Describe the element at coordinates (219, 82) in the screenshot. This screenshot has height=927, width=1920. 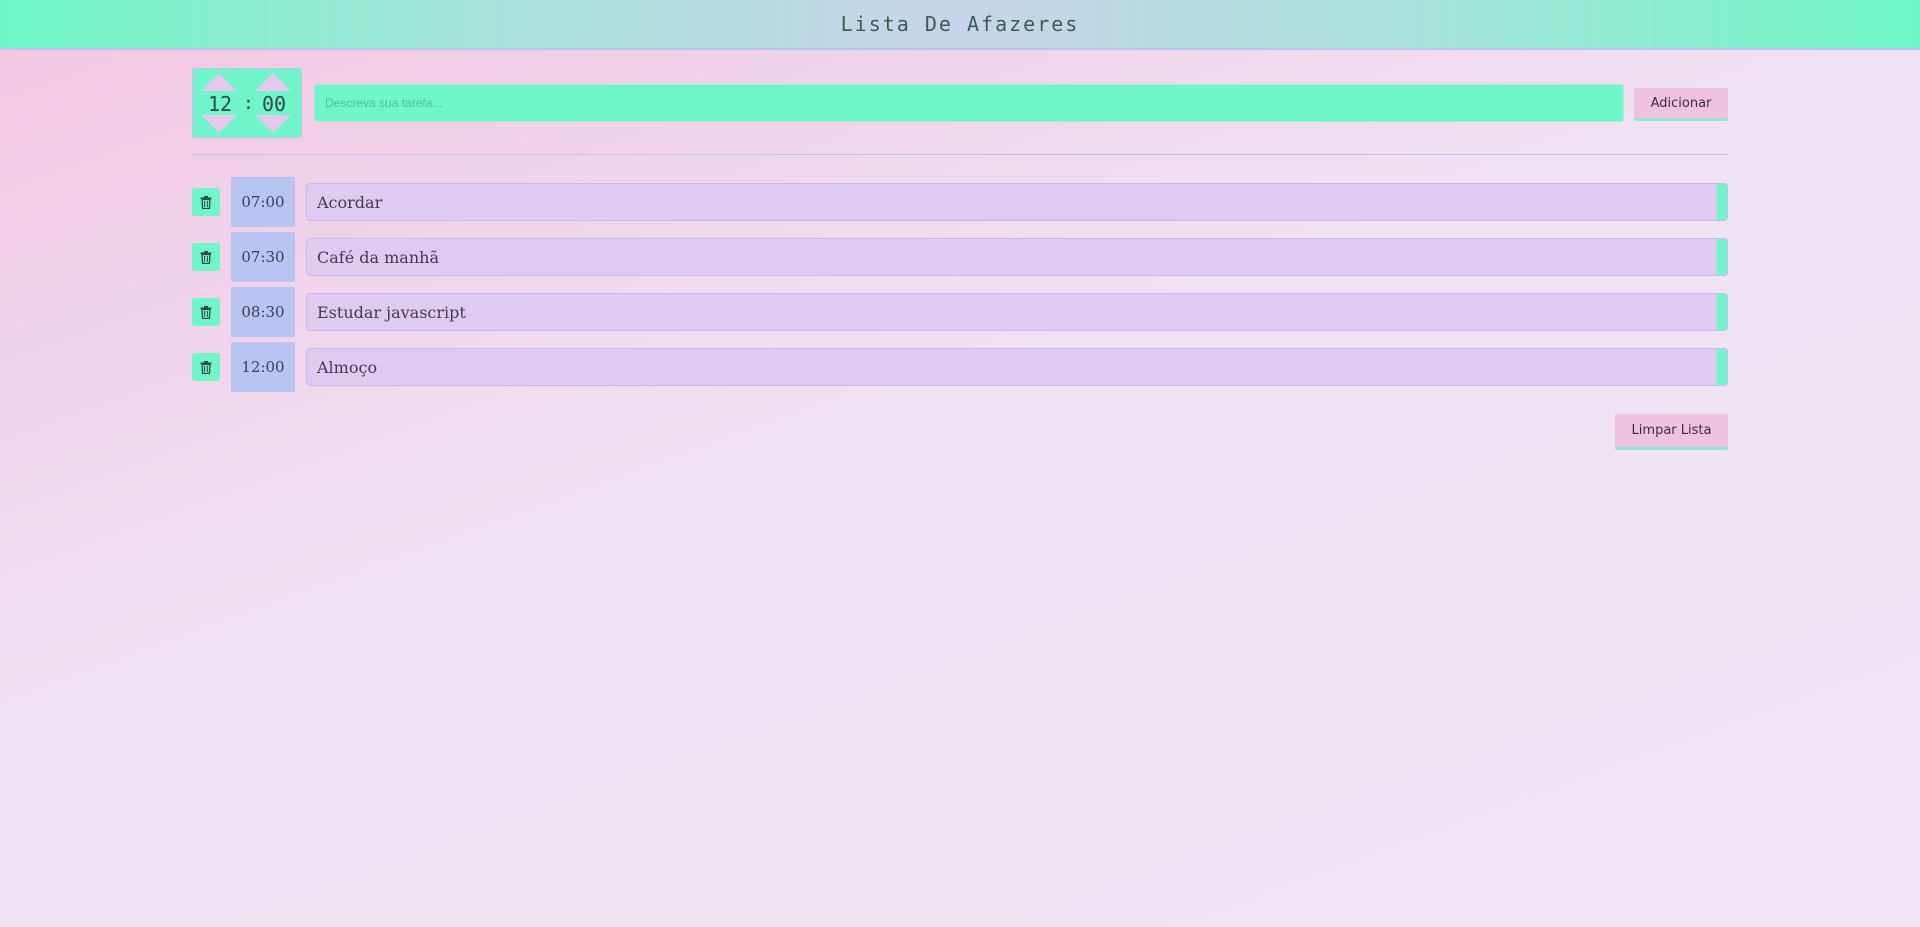
I see `hour-increment-icon` at that location.